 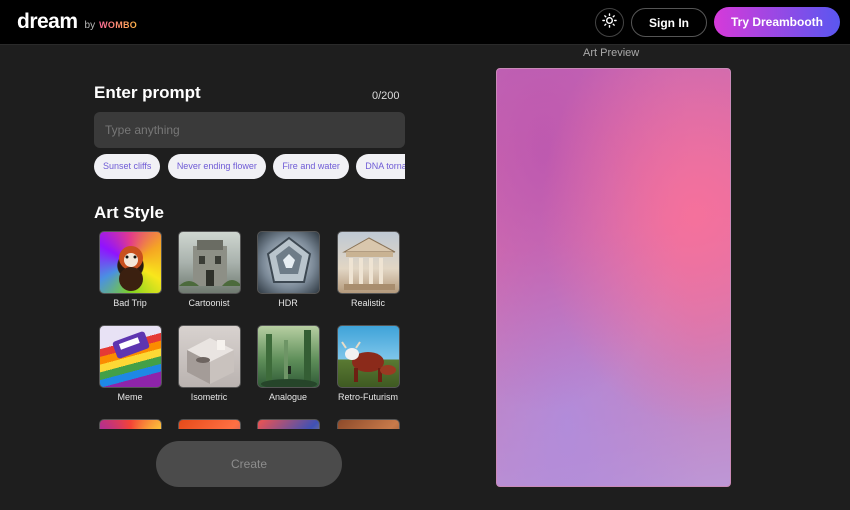 I want to click on wombo-logo: WOMBO, so click(x=118, y=25).